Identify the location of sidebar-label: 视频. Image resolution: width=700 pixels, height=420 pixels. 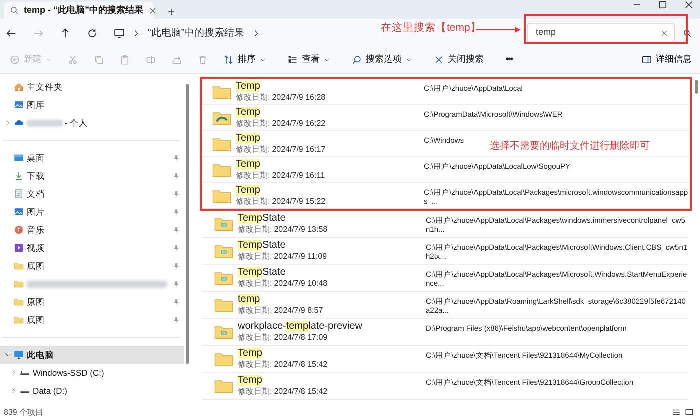
(36, 248).